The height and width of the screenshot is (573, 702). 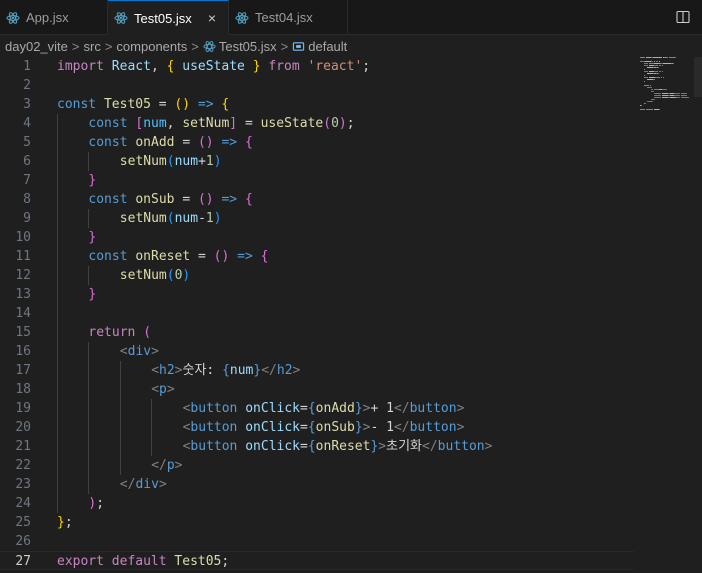 What do you see at coordinates (23, 256) in the screenshot?
I see `line-number: 11` at bounding box center [23, 256].